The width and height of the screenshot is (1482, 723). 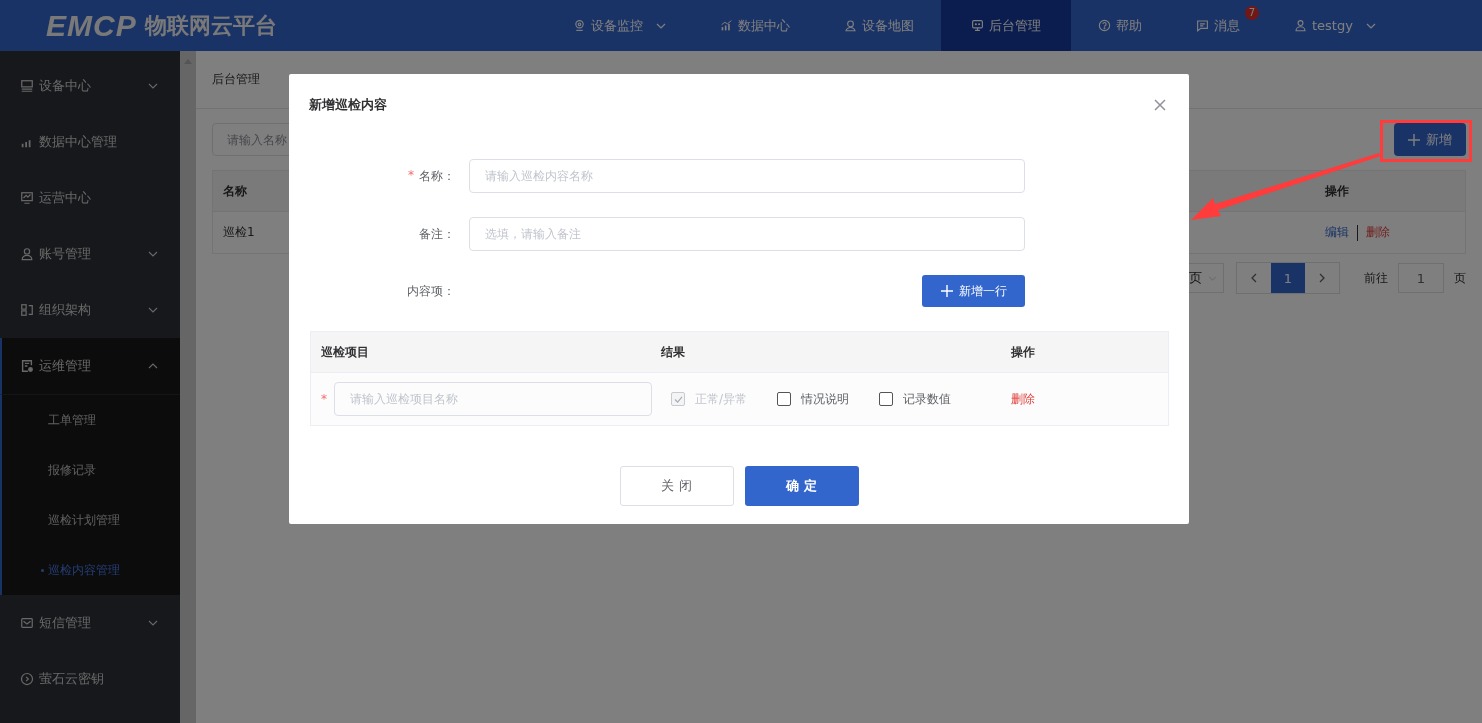 I want to click on monitor-icon, so click(x=977, y=25).